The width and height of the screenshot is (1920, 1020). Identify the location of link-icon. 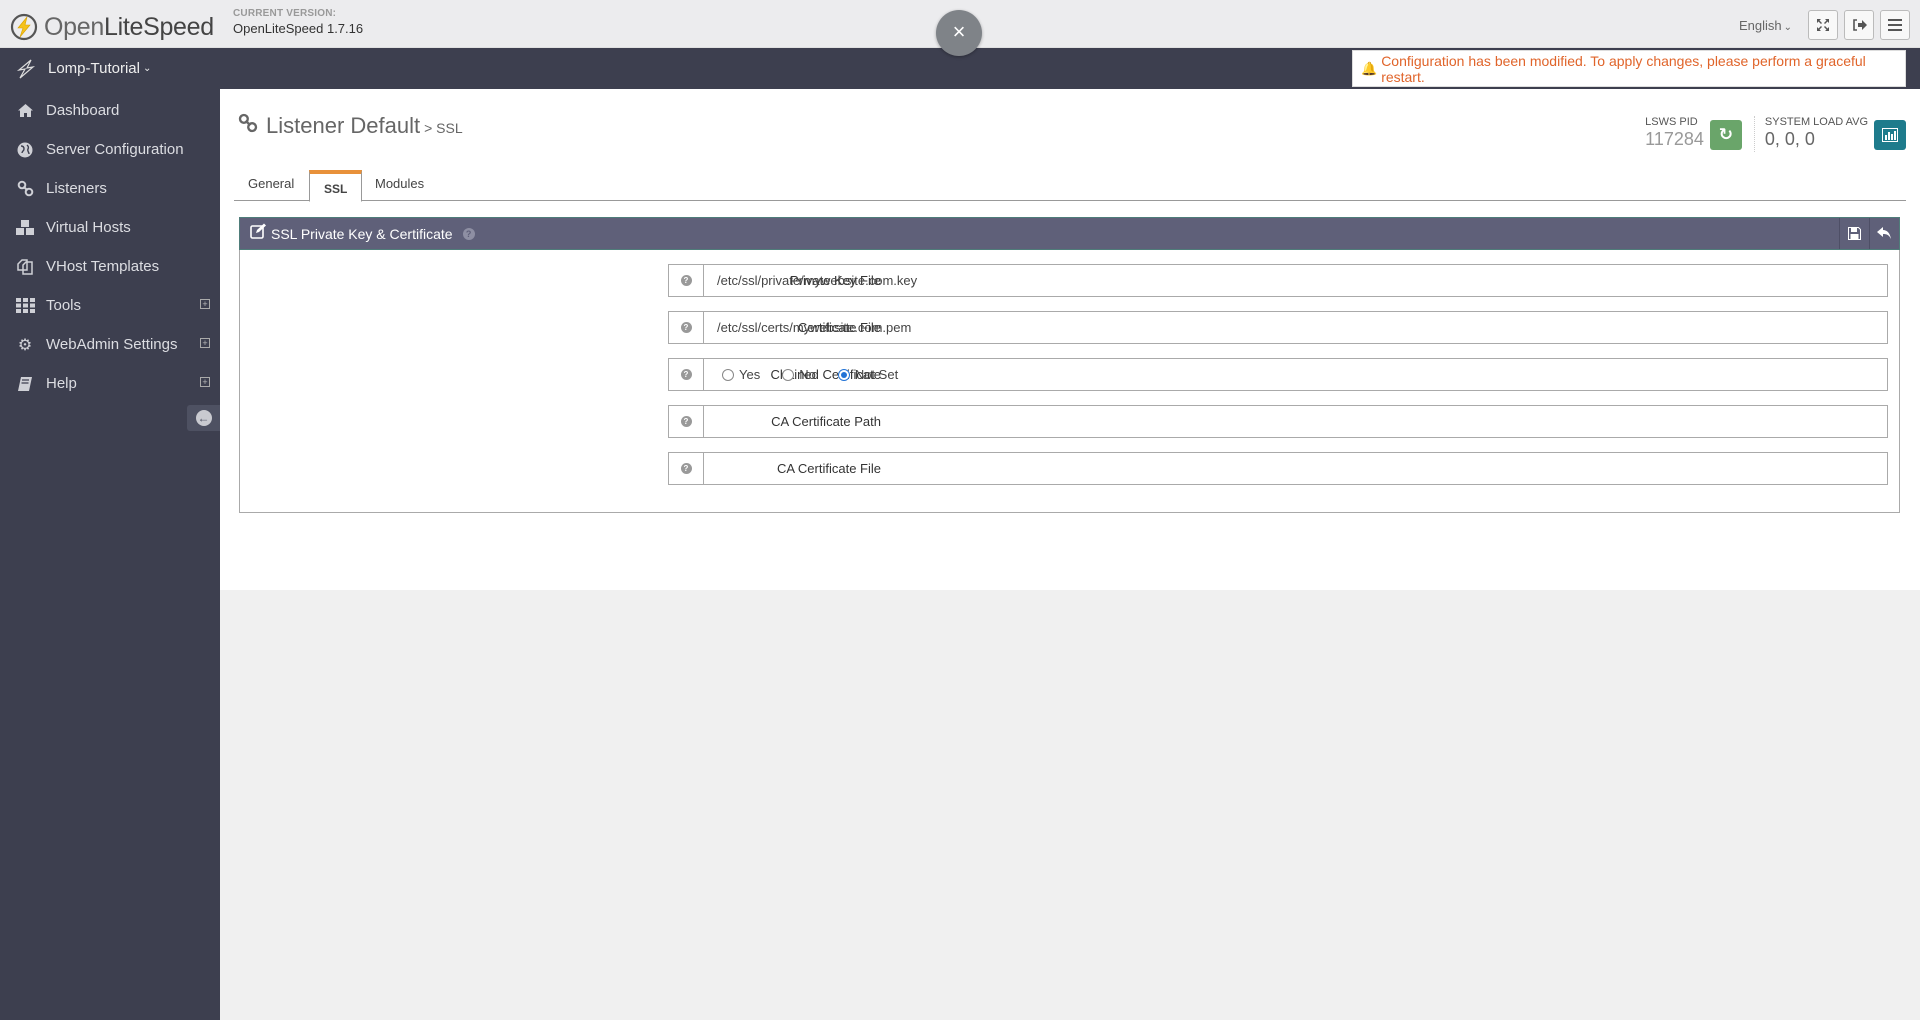
(25, 188).